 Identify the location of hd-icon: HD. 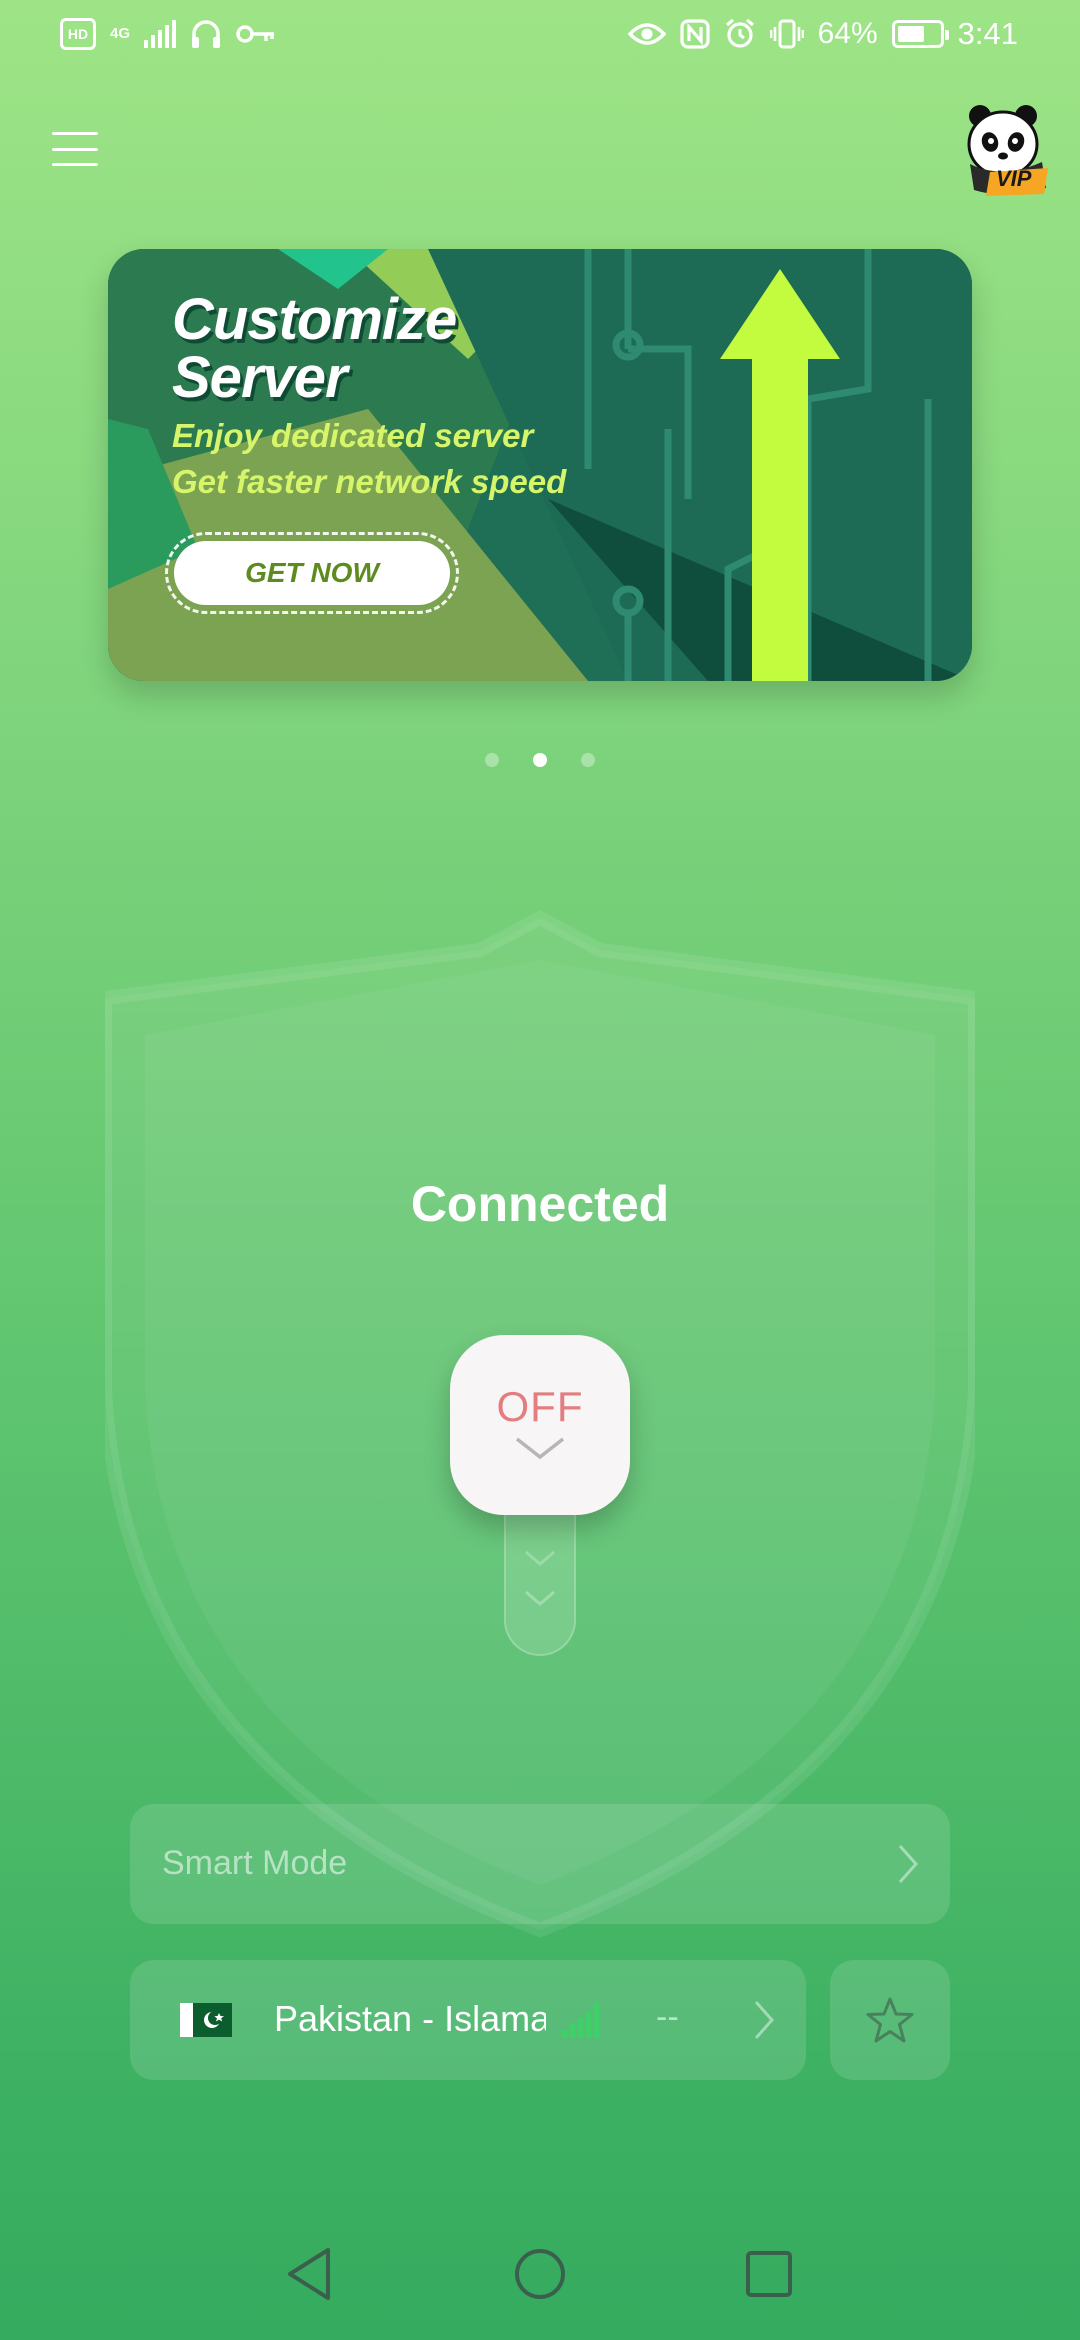
(78, 34).